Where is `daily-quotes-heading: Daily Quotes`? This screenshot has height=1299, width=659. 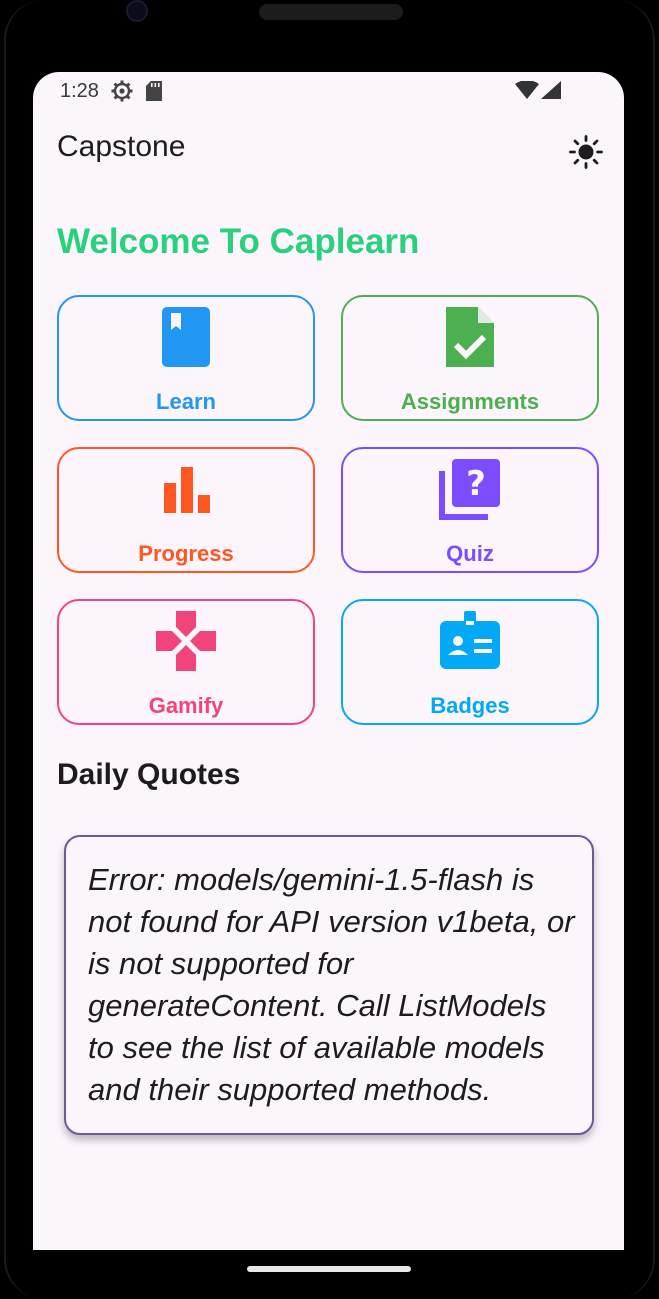 daily-quotes-heading: Daily Quotes is located at coordinates (149, 774).